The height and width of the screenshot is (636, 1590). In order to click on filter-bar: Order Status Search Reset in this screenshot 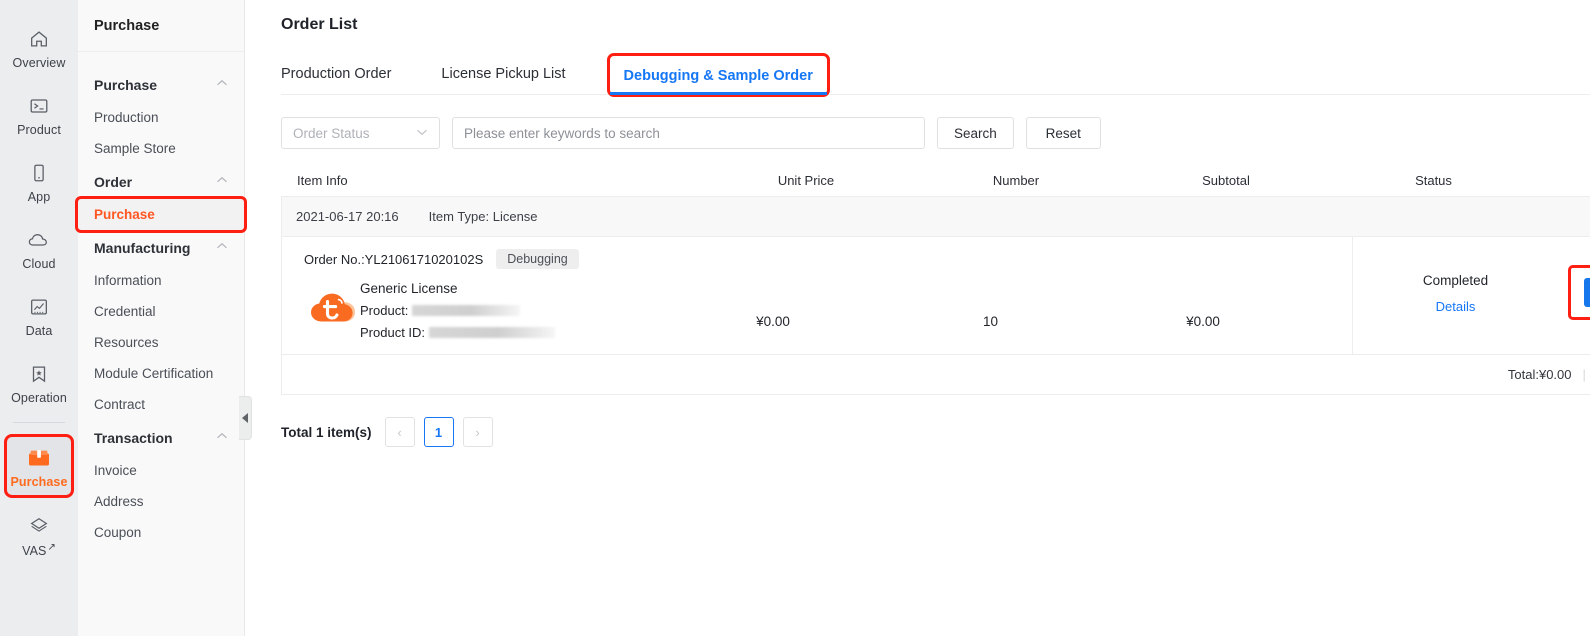, I will do `click(935, 133)`.